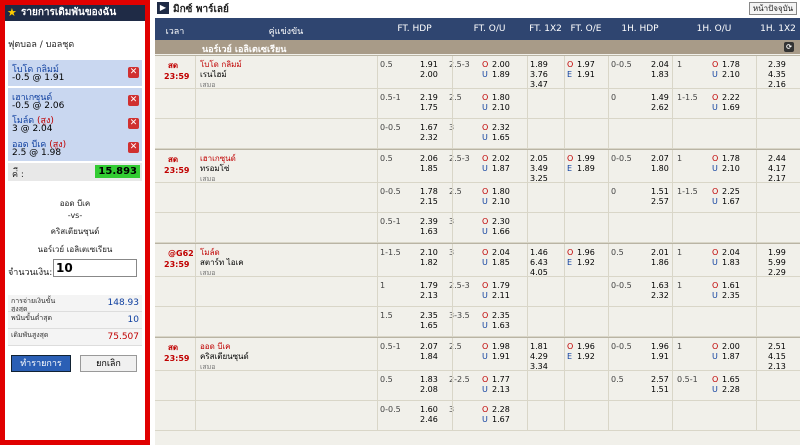  I want to click on cancel-bet-button: ยกเลิก, so click(108, 363).